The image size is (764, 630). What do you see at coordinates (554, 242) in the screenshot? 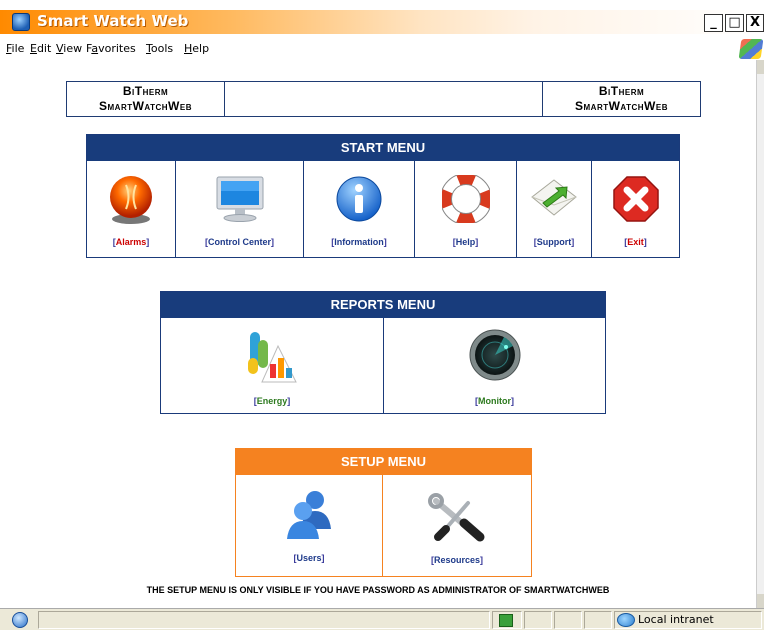
I see `support-label: [Support]` at bounding box center [554, 242].